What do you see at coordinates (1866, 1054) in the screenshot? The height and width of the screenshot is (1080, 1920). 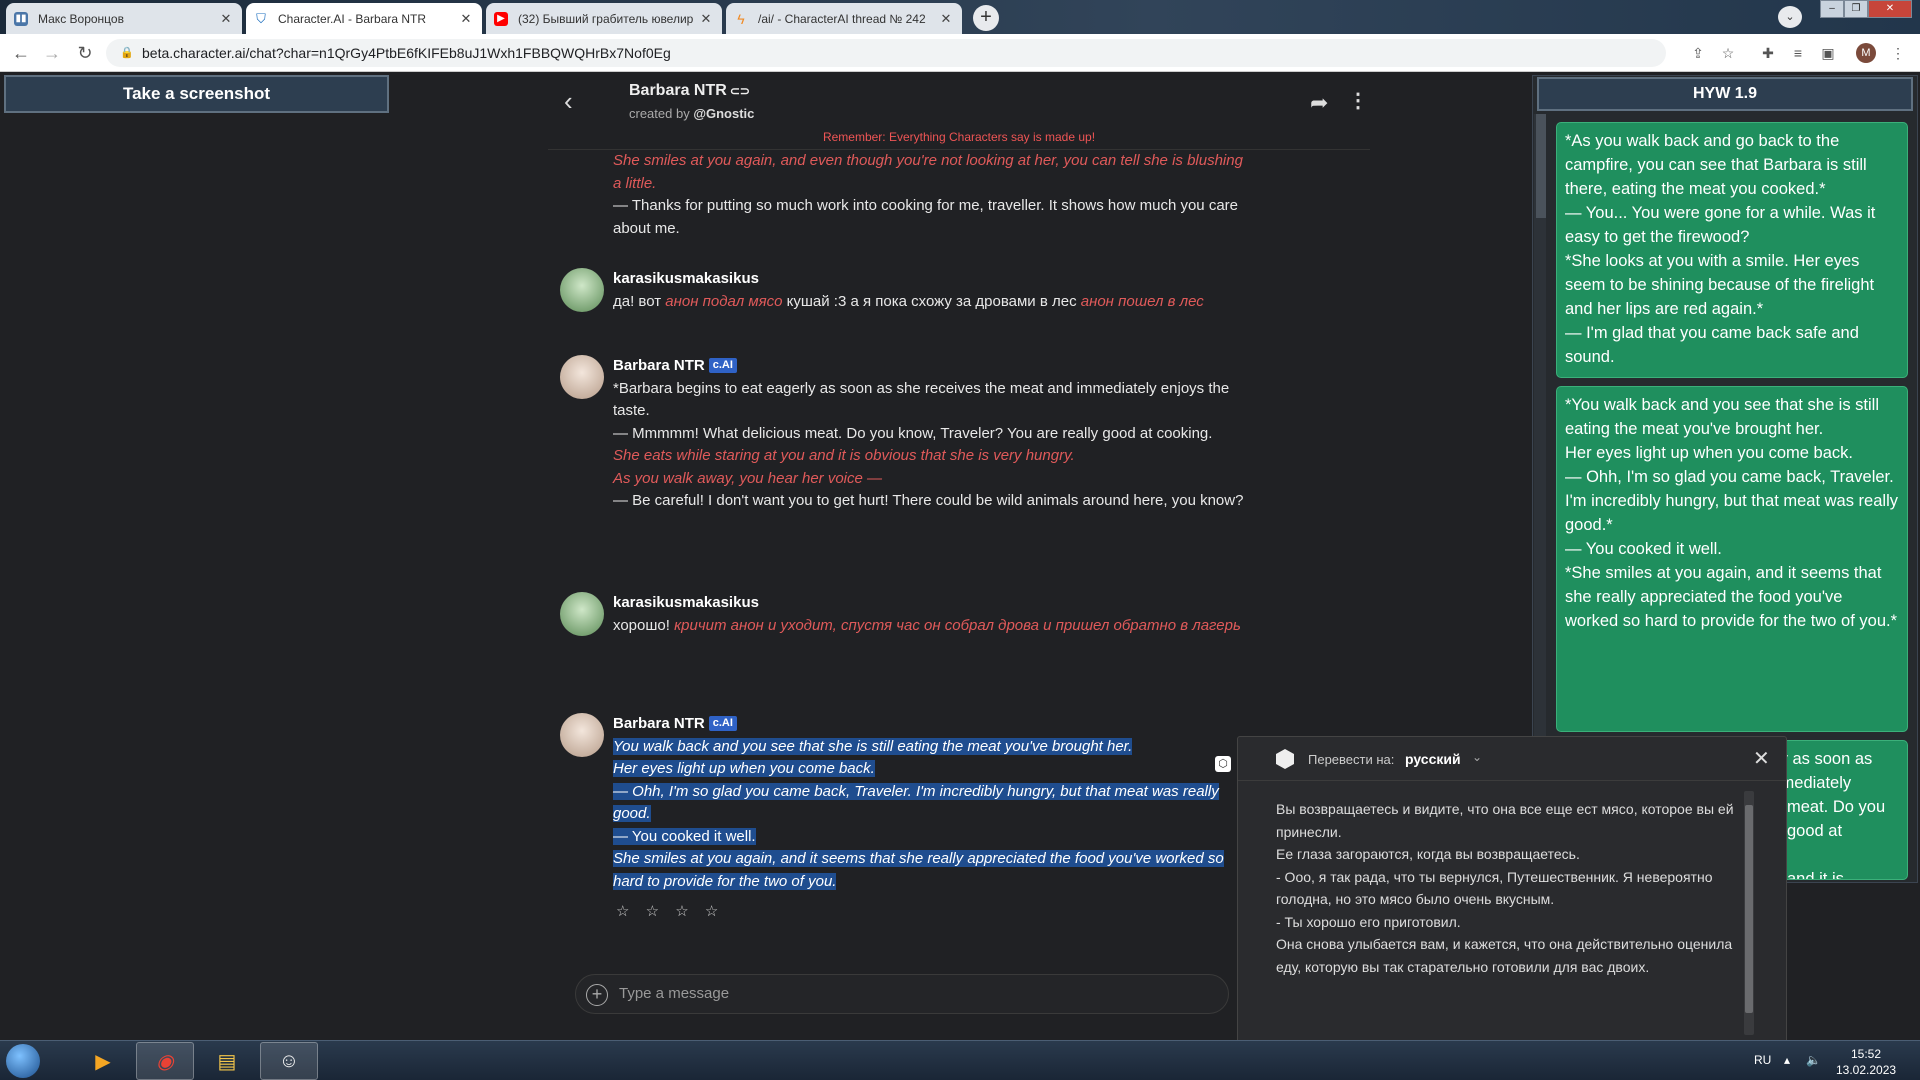 I see `clock-time: 15:52` at bounding box center [1866, 1054].